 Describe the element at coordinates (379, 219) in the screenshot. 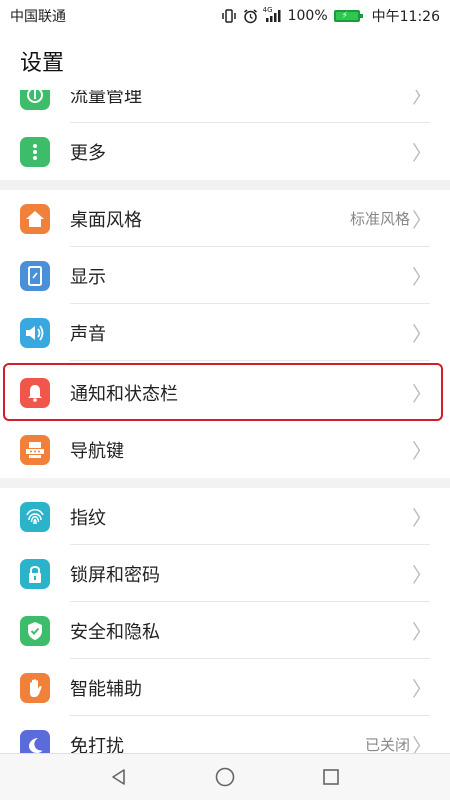

I see `list-item-value: 标准风格` at that location.